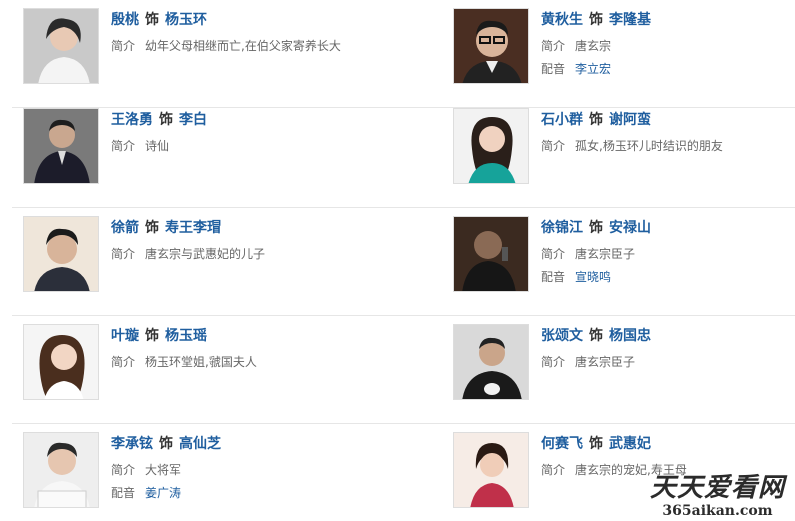  What do you see at coordinates (256, 146) in the screenshot?
I see `intro-line: 简介 诗仙` at bounding box center [256, 146].